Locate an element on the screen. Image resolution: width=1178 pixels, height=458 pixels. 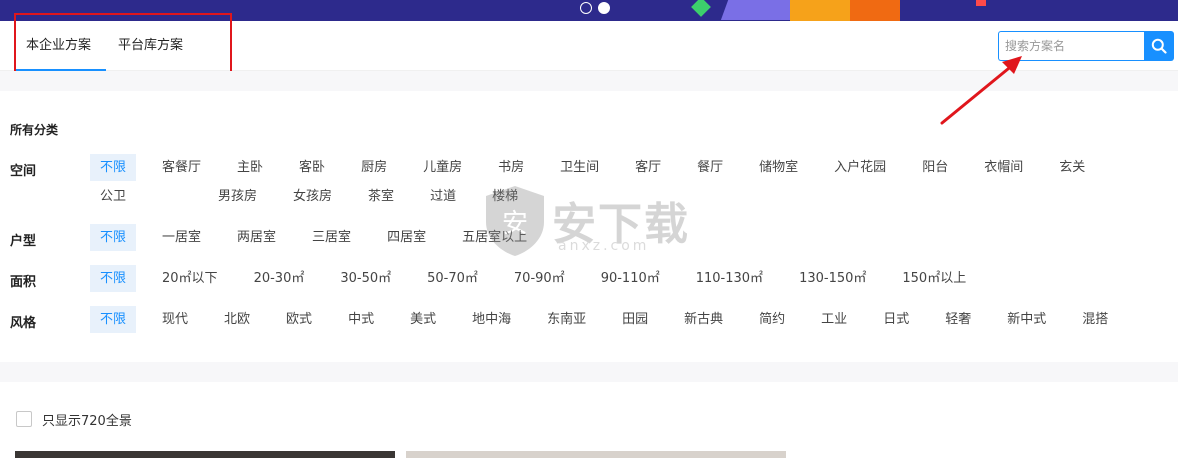
filter-option: 新古典 is located at coordinates (703, 319).